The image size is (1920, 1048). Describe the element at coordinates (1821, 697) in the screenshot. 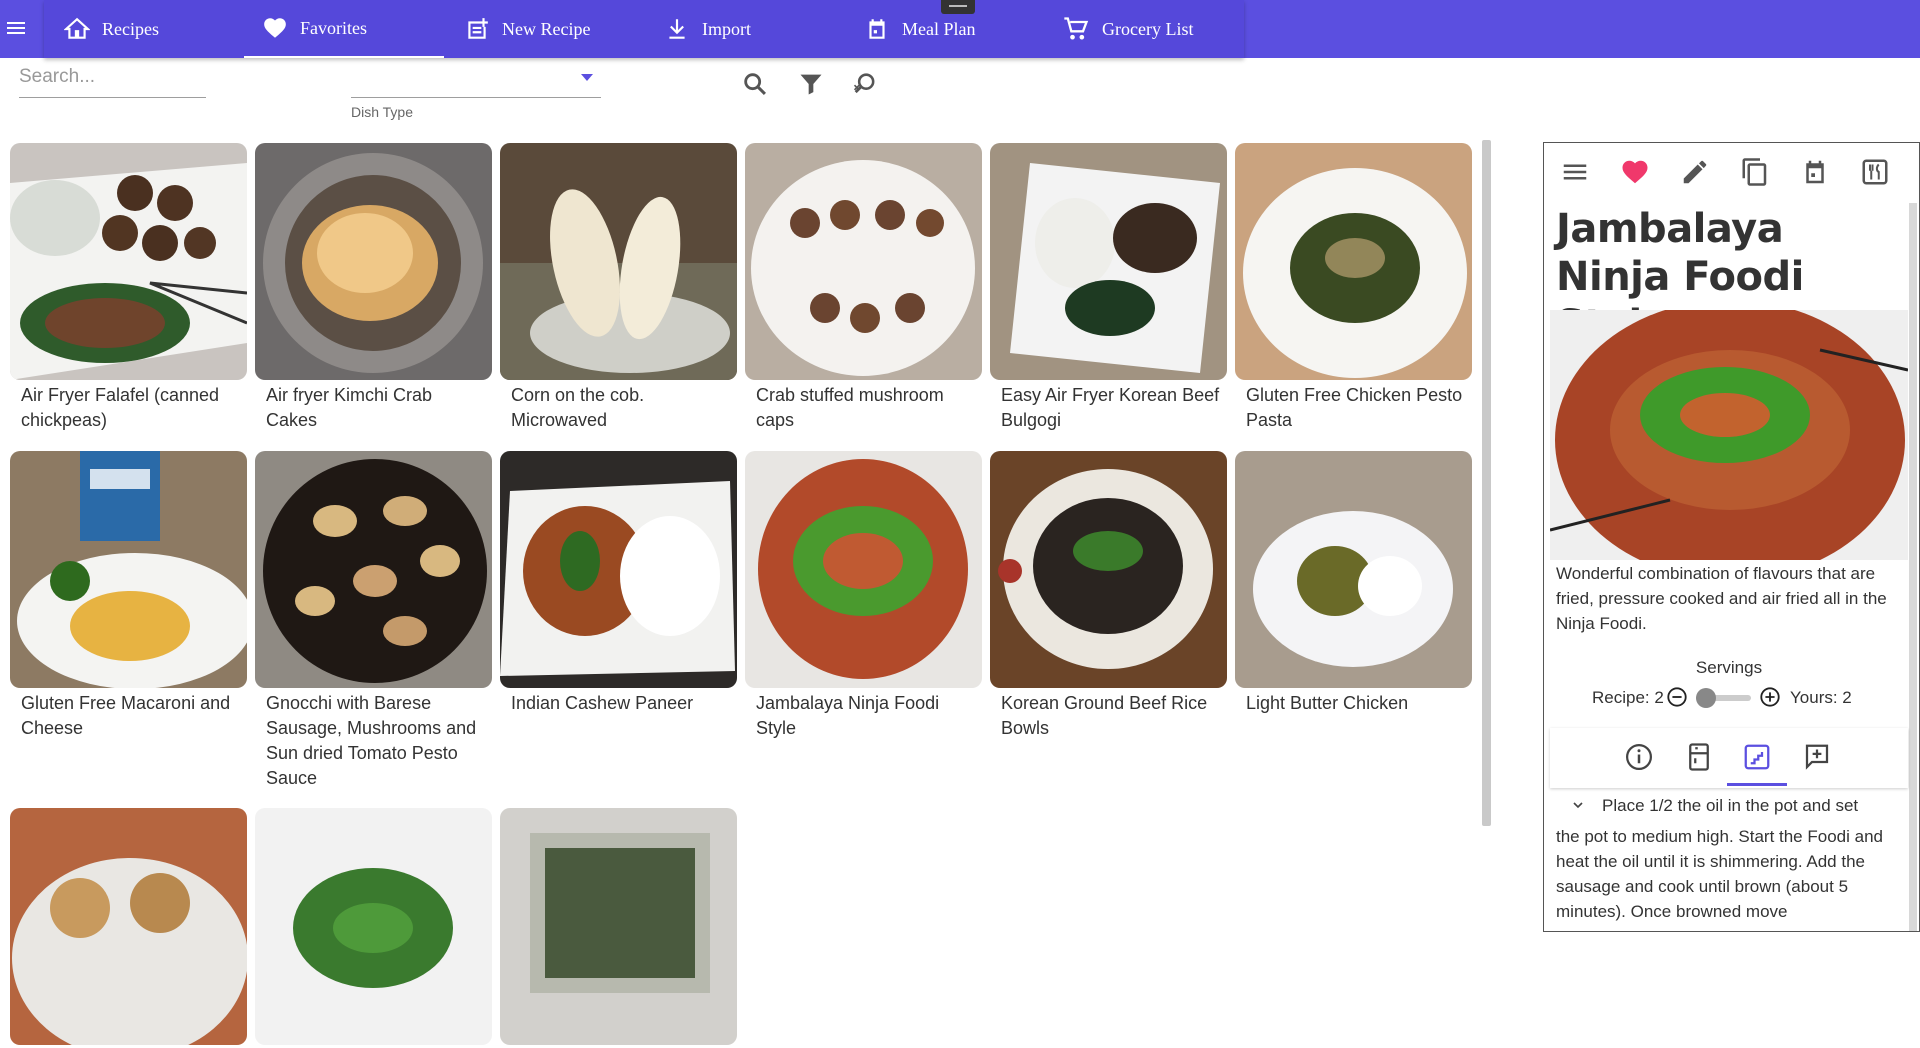

I see `your-servings: Yours: 2` at that location.